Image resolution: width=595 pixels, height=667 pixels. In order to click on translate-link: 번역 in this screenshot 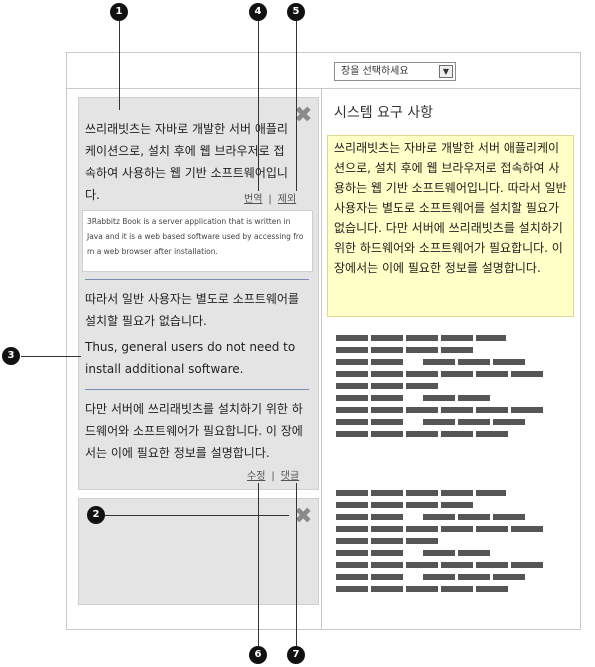, I will do `click(253, 199)`.